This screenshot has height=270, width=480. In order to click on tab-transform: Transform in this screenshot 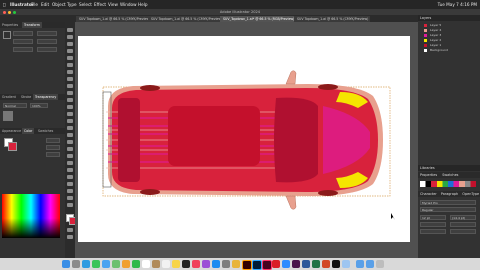, I will do `click(32, 25)`.